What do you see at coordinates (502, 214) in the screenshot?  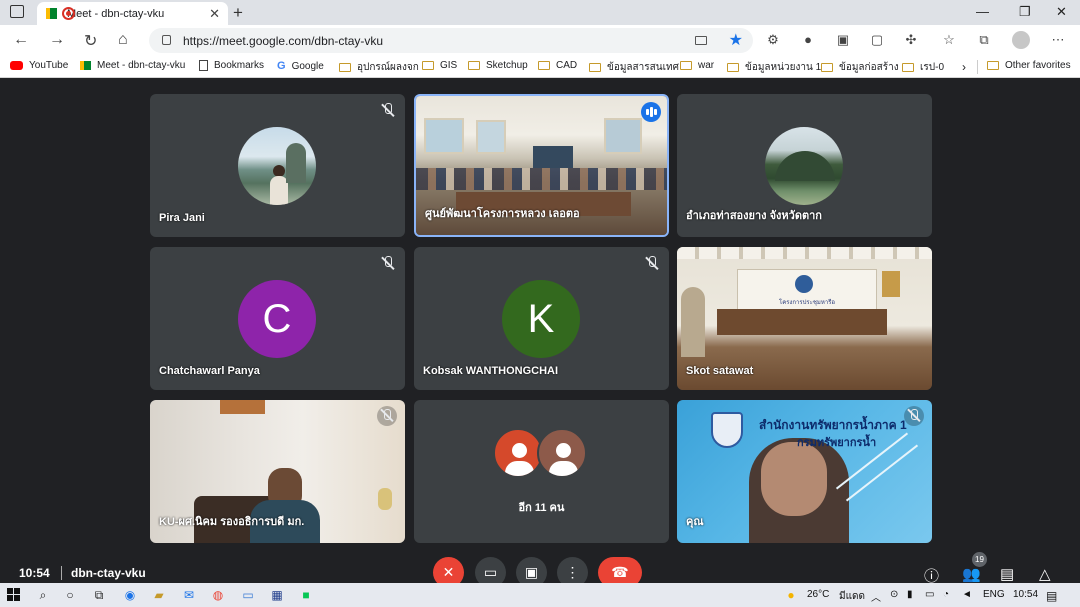 I see `participant-name: ศูนย์พัฒนาโครงการหลวง เลอตอ` at bounding box center [502, 214].